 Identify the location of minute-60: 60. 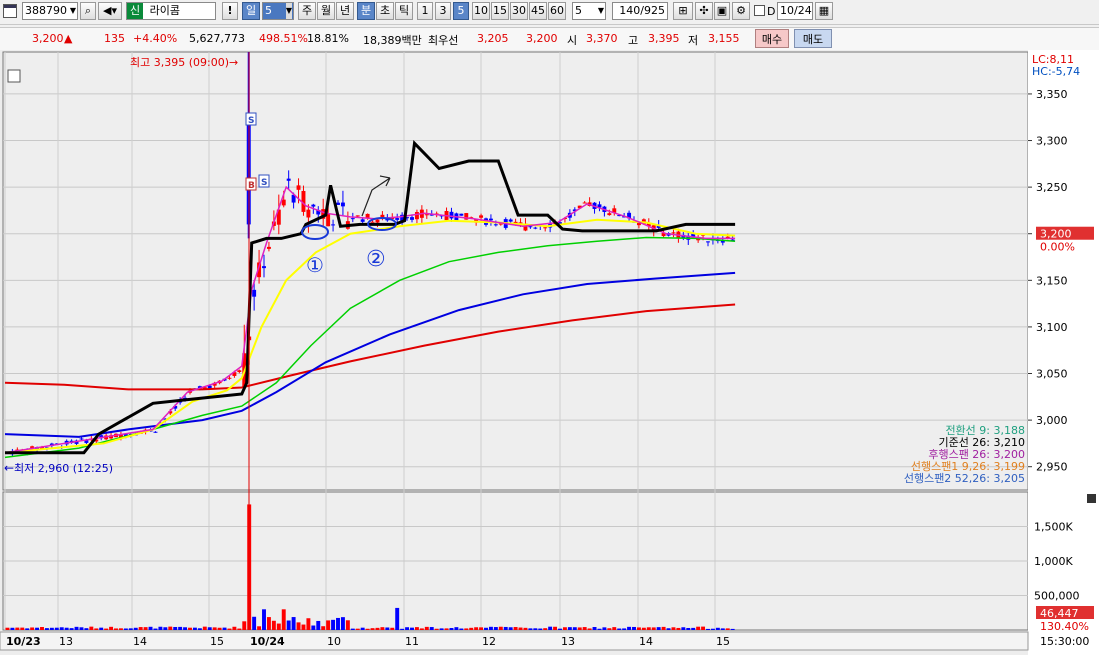
(557, 11).